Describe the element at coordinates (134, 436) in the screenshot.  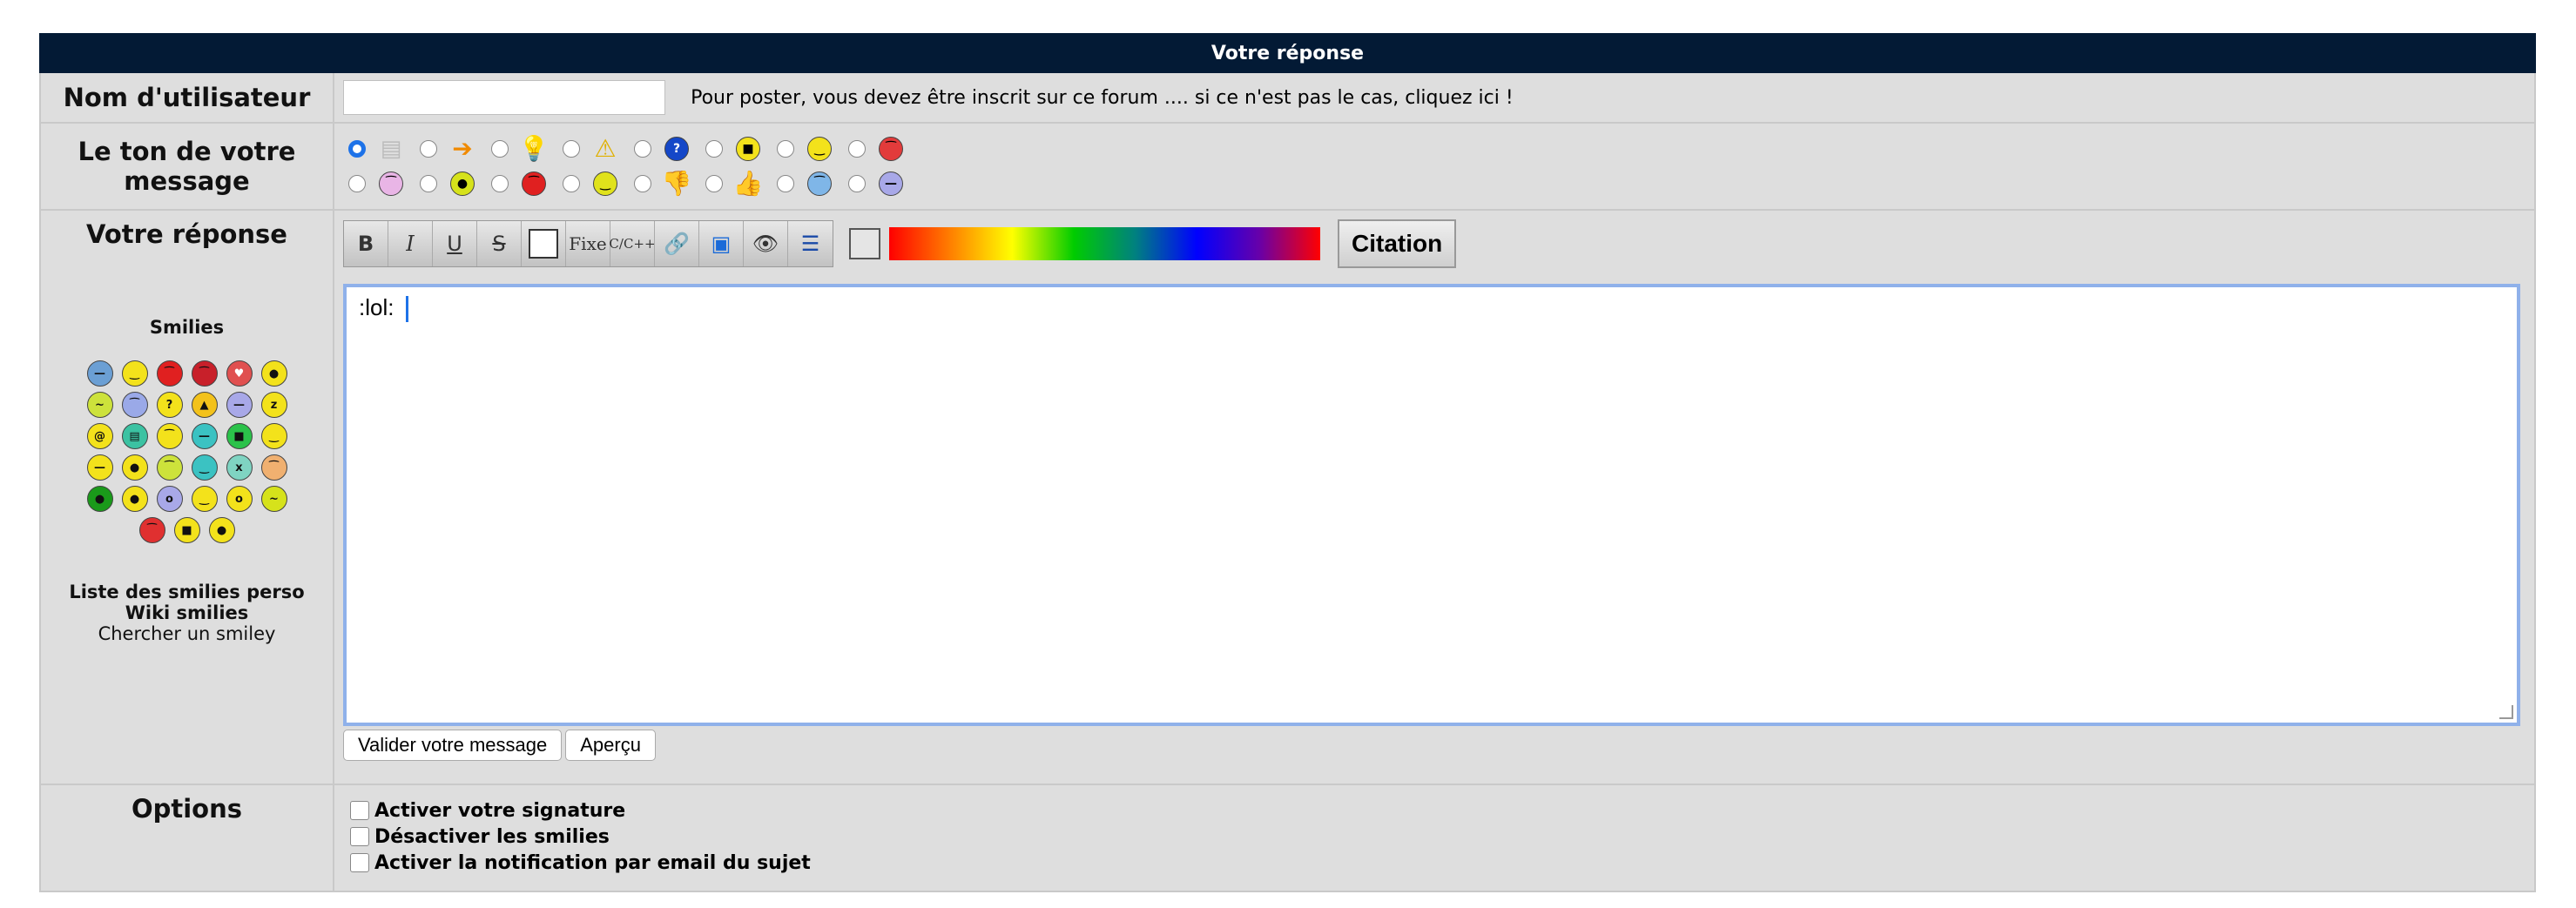
I see `smiley-icon: ▤` at that location.